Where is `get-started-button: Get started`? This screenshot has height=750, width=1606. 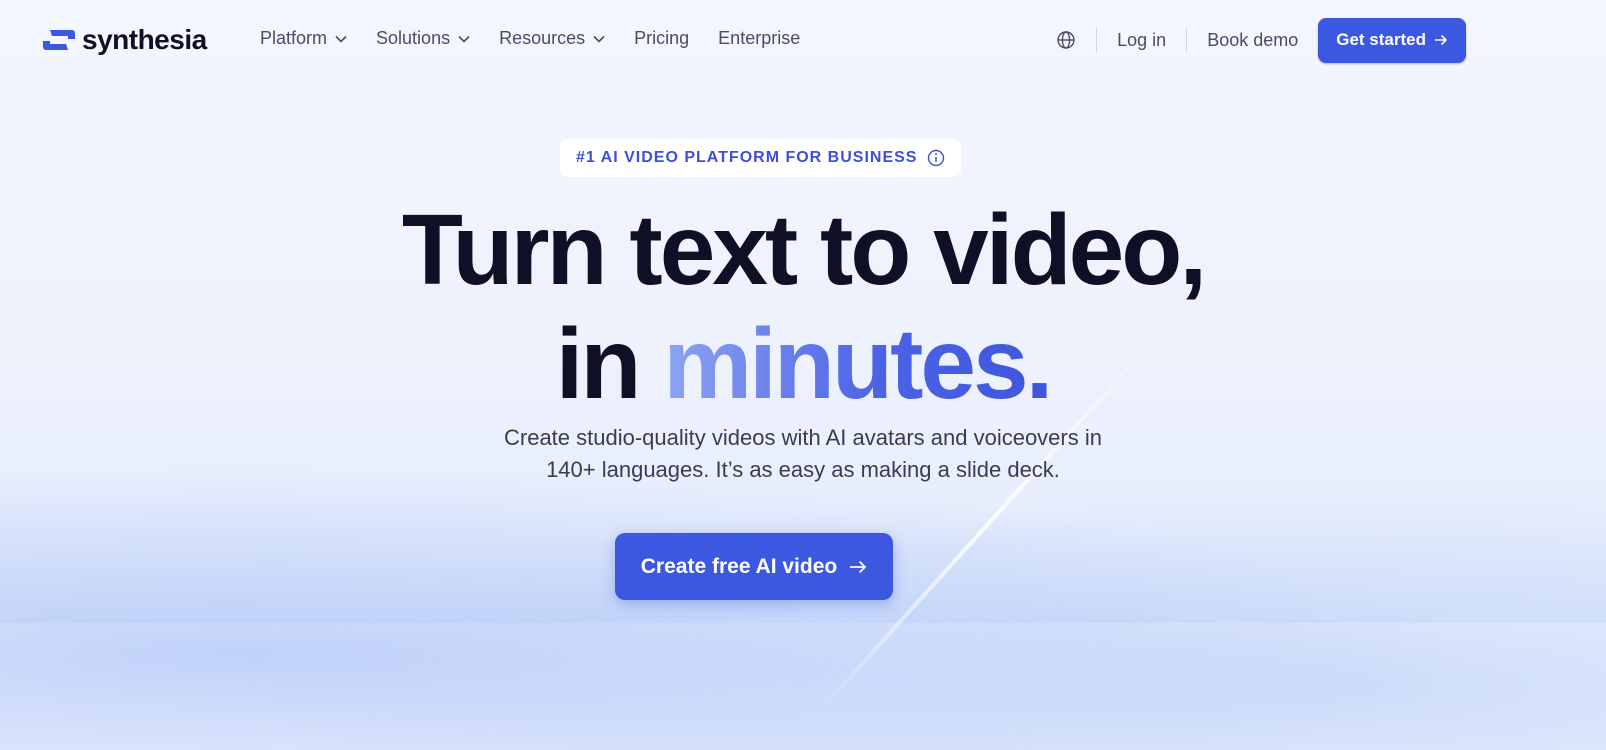 get-started-button: Get started is located at coordinates (1392, 40).